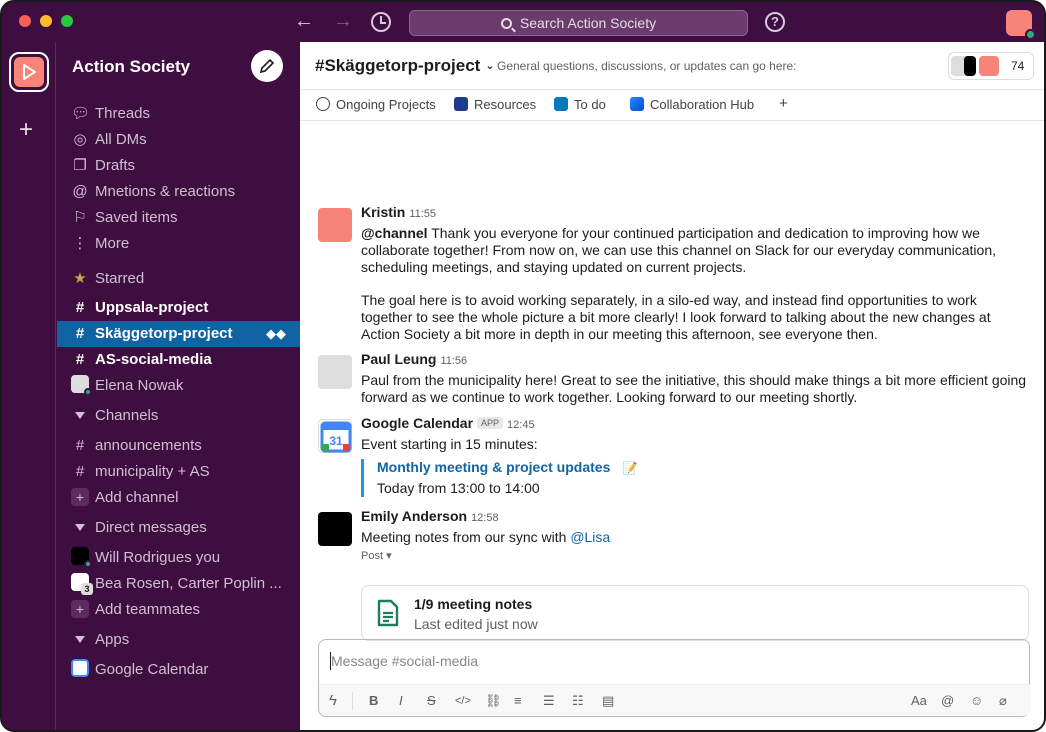  I want to click on mention-at-icon: @, so click(947, 701).